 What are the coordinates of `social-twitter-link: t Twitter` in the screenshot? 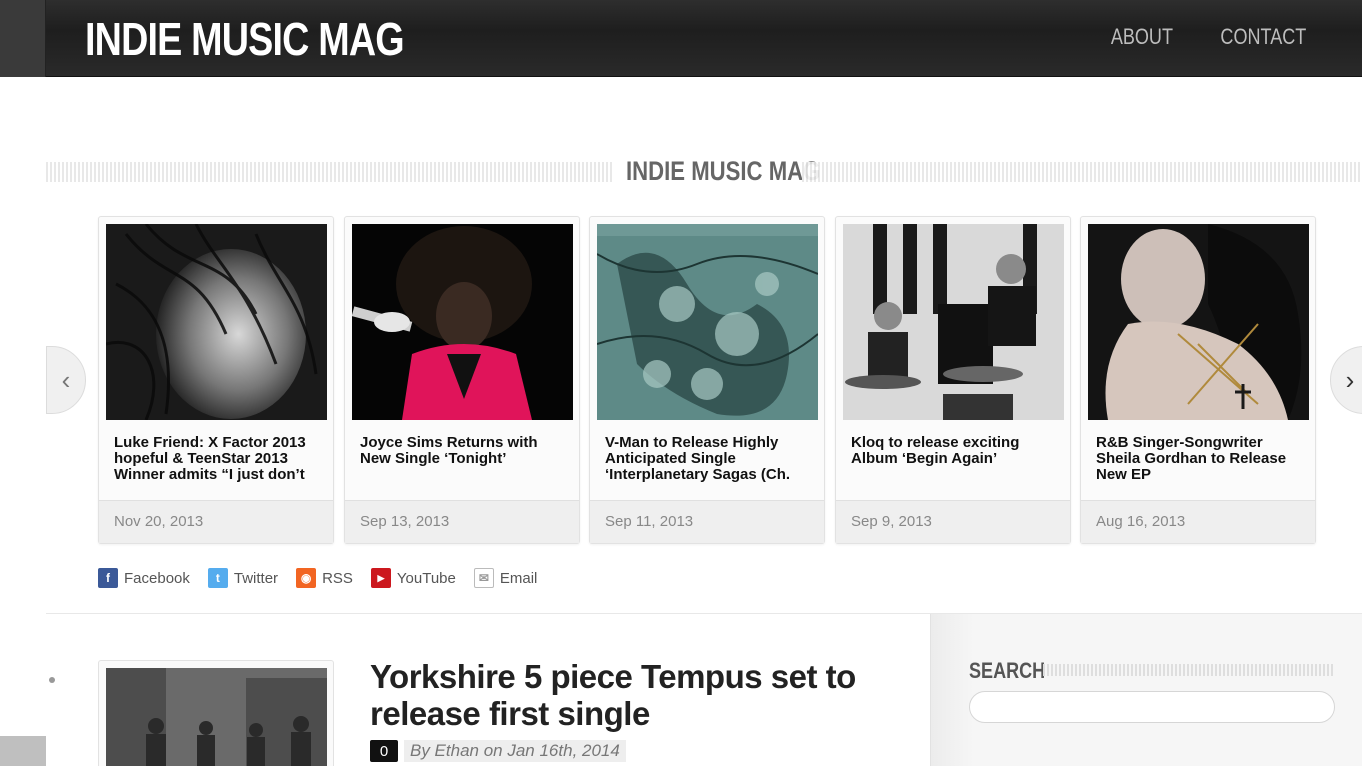 It's located at (243, 578).